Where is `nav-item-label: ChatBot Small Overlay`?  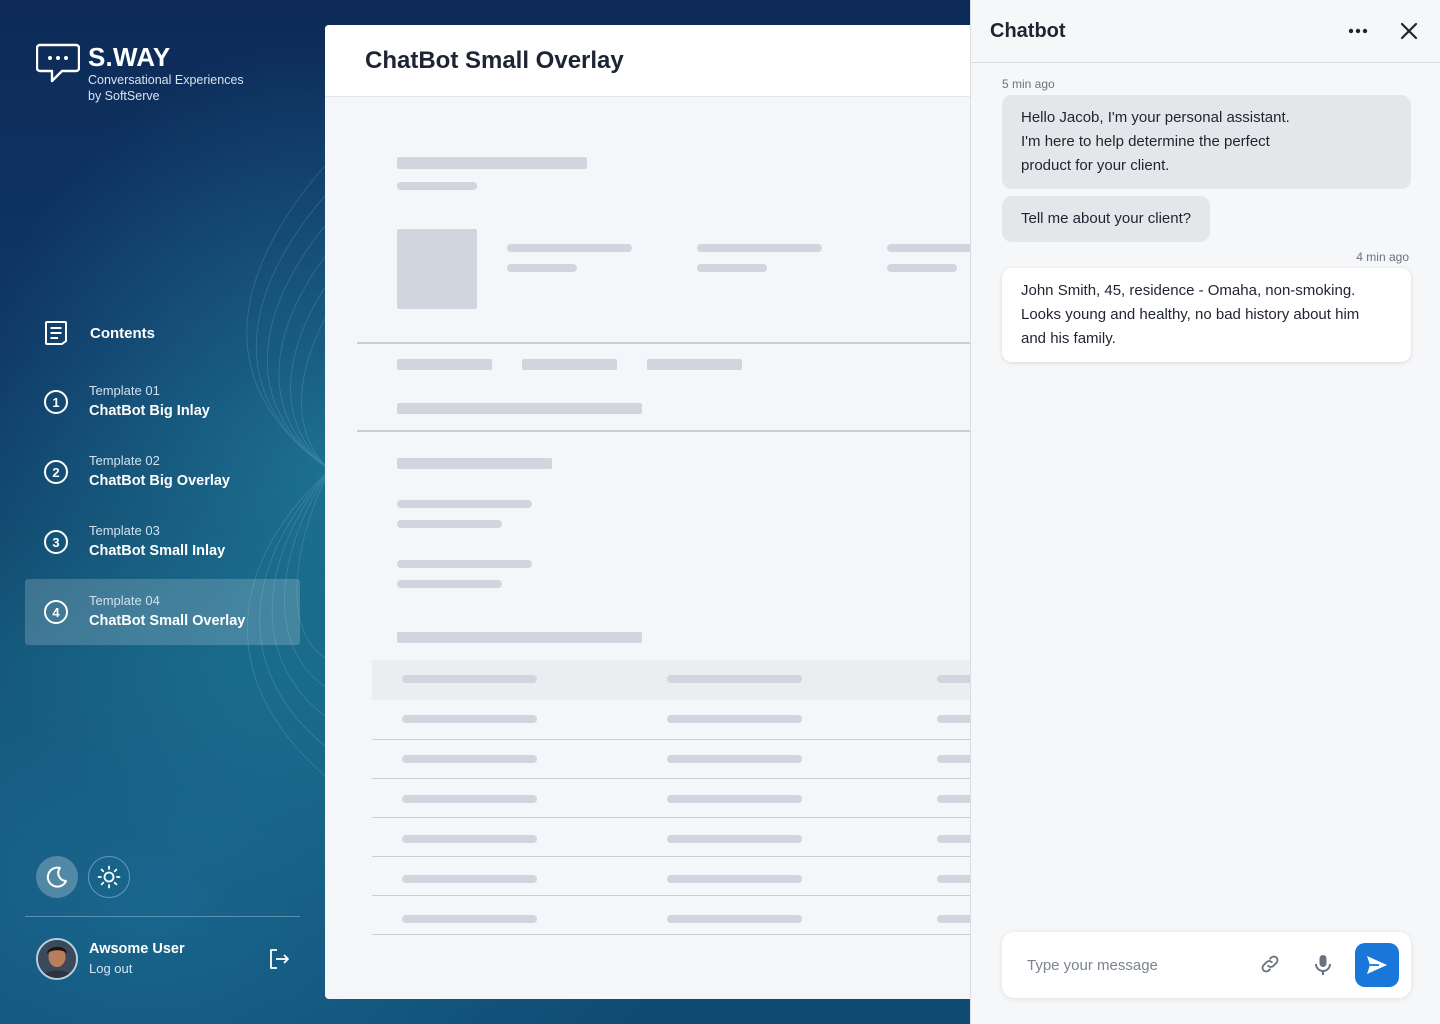 nav-item-label: ChatBot Small Overlay is located at coordinates (167, 621).